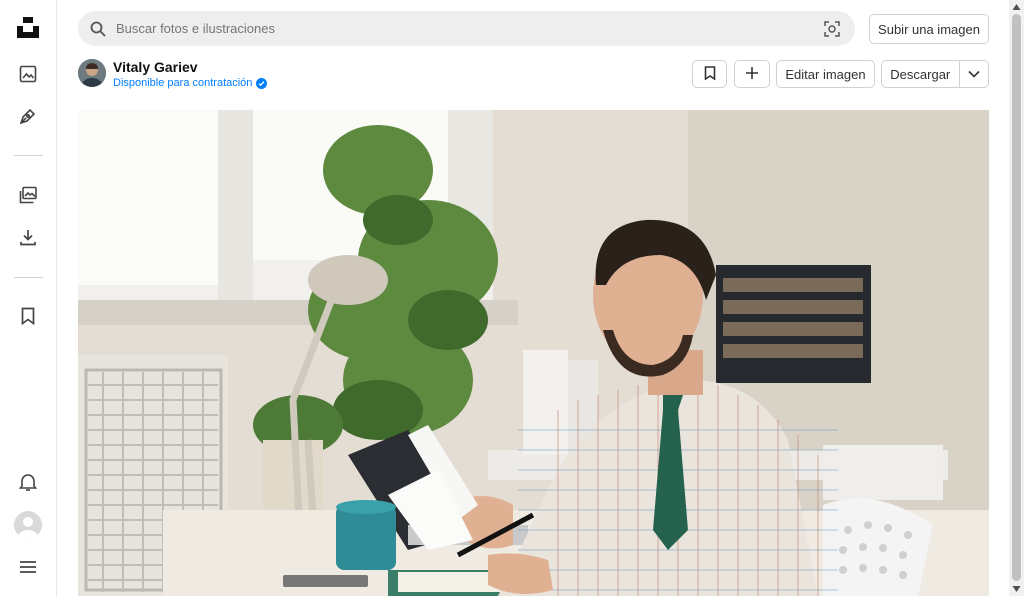 Image resolution: width=1024 pixels, height=596 pixels. What do you see at coordinates (28, 298) in the screenshot?
I see `sidebar` at bounding box center [28, 298].